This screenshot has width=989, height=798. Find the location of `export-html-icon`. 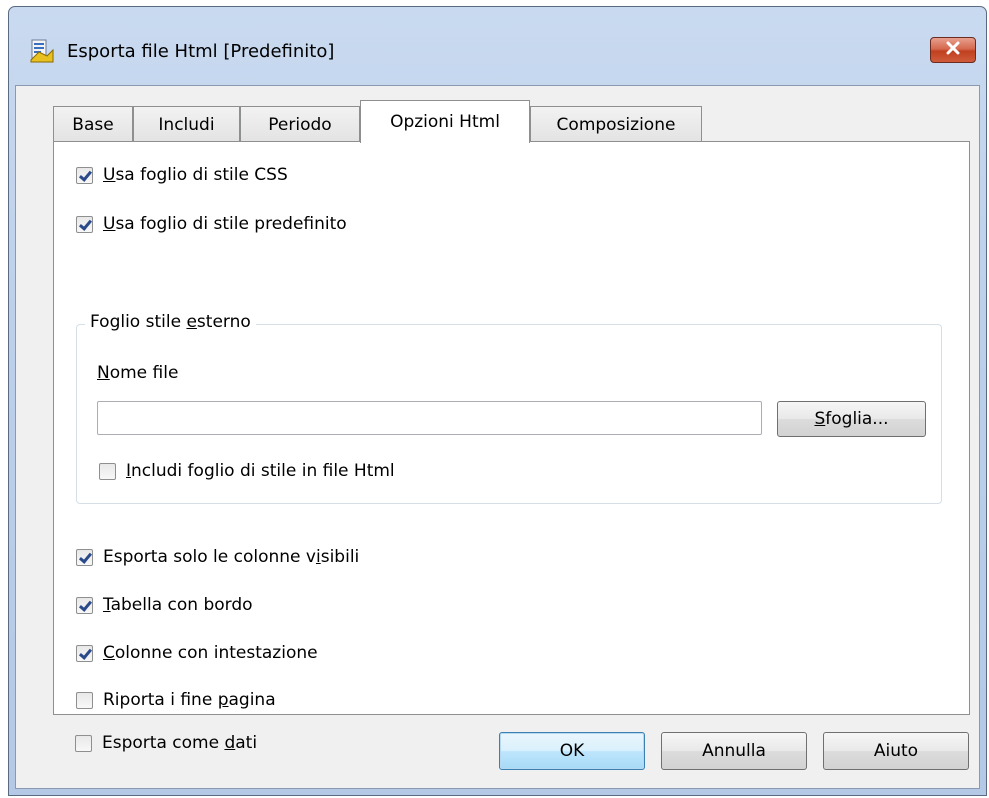

export-html-icon is located at coordinates (42, 51).